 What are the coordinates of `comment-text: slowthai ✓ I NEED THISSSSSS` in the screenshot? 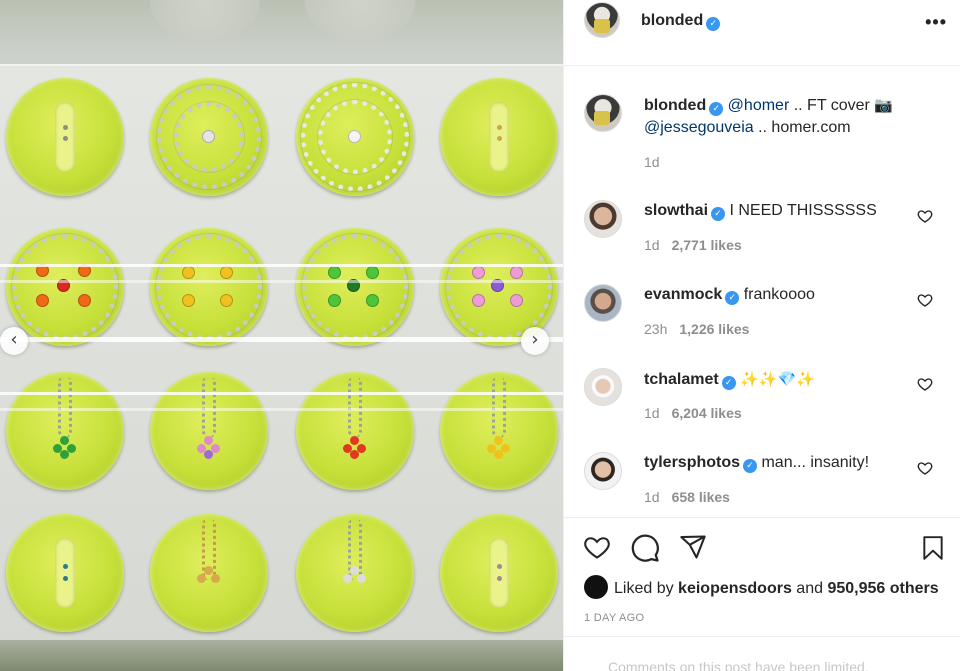 It's located at (784, 211).